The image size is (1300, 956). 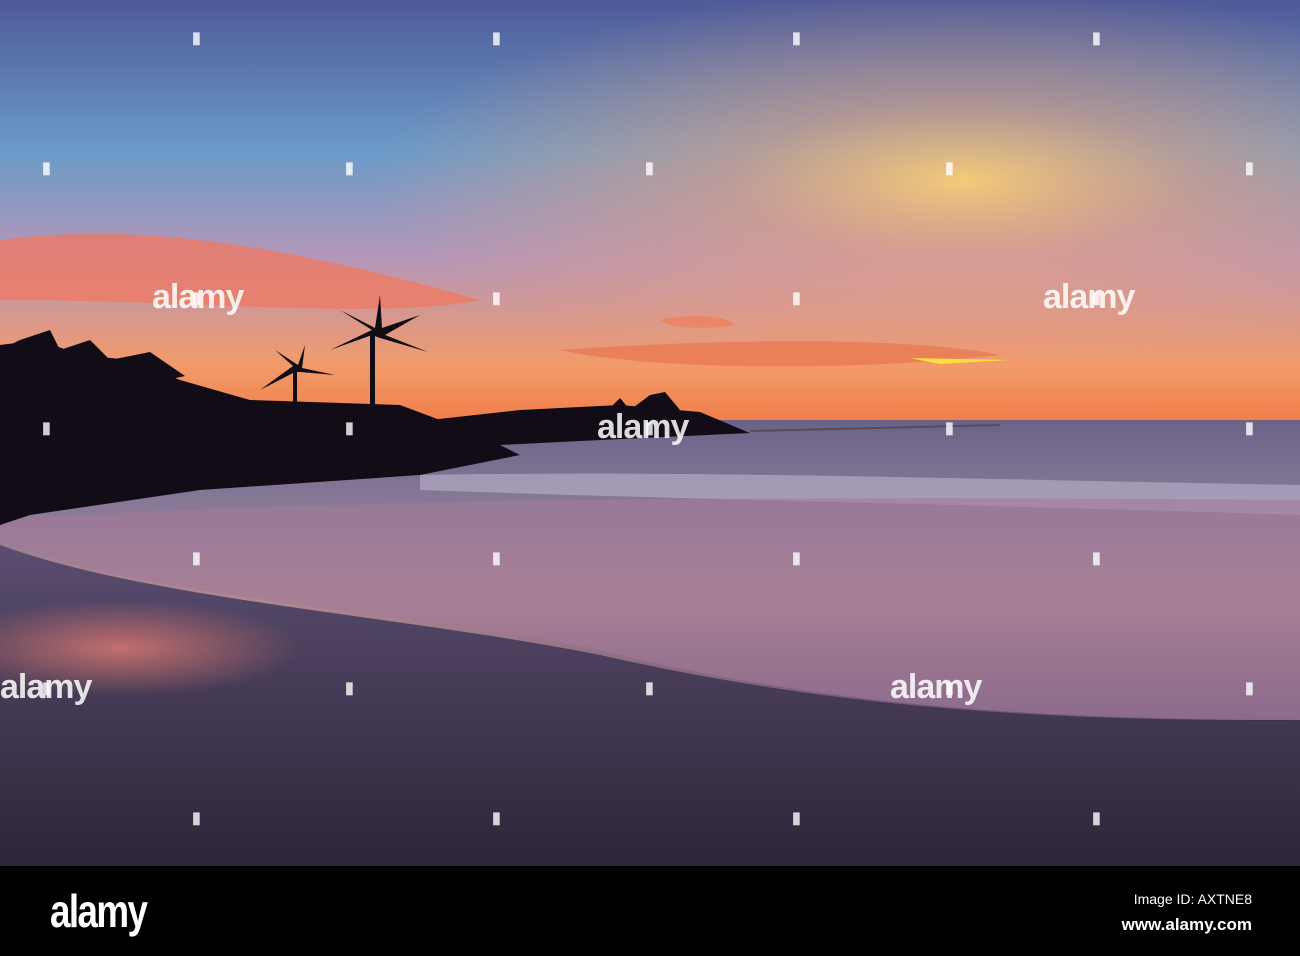 I want to click on alamy-logo: alamy, so click(x=99, y=911).